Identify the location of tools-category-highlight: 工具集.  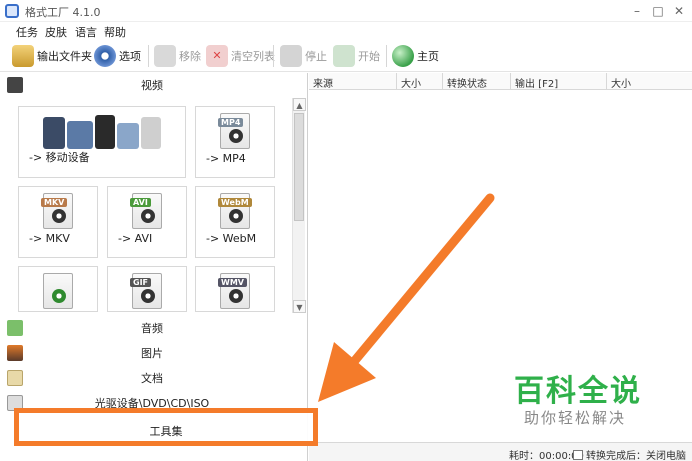
(166, 427).